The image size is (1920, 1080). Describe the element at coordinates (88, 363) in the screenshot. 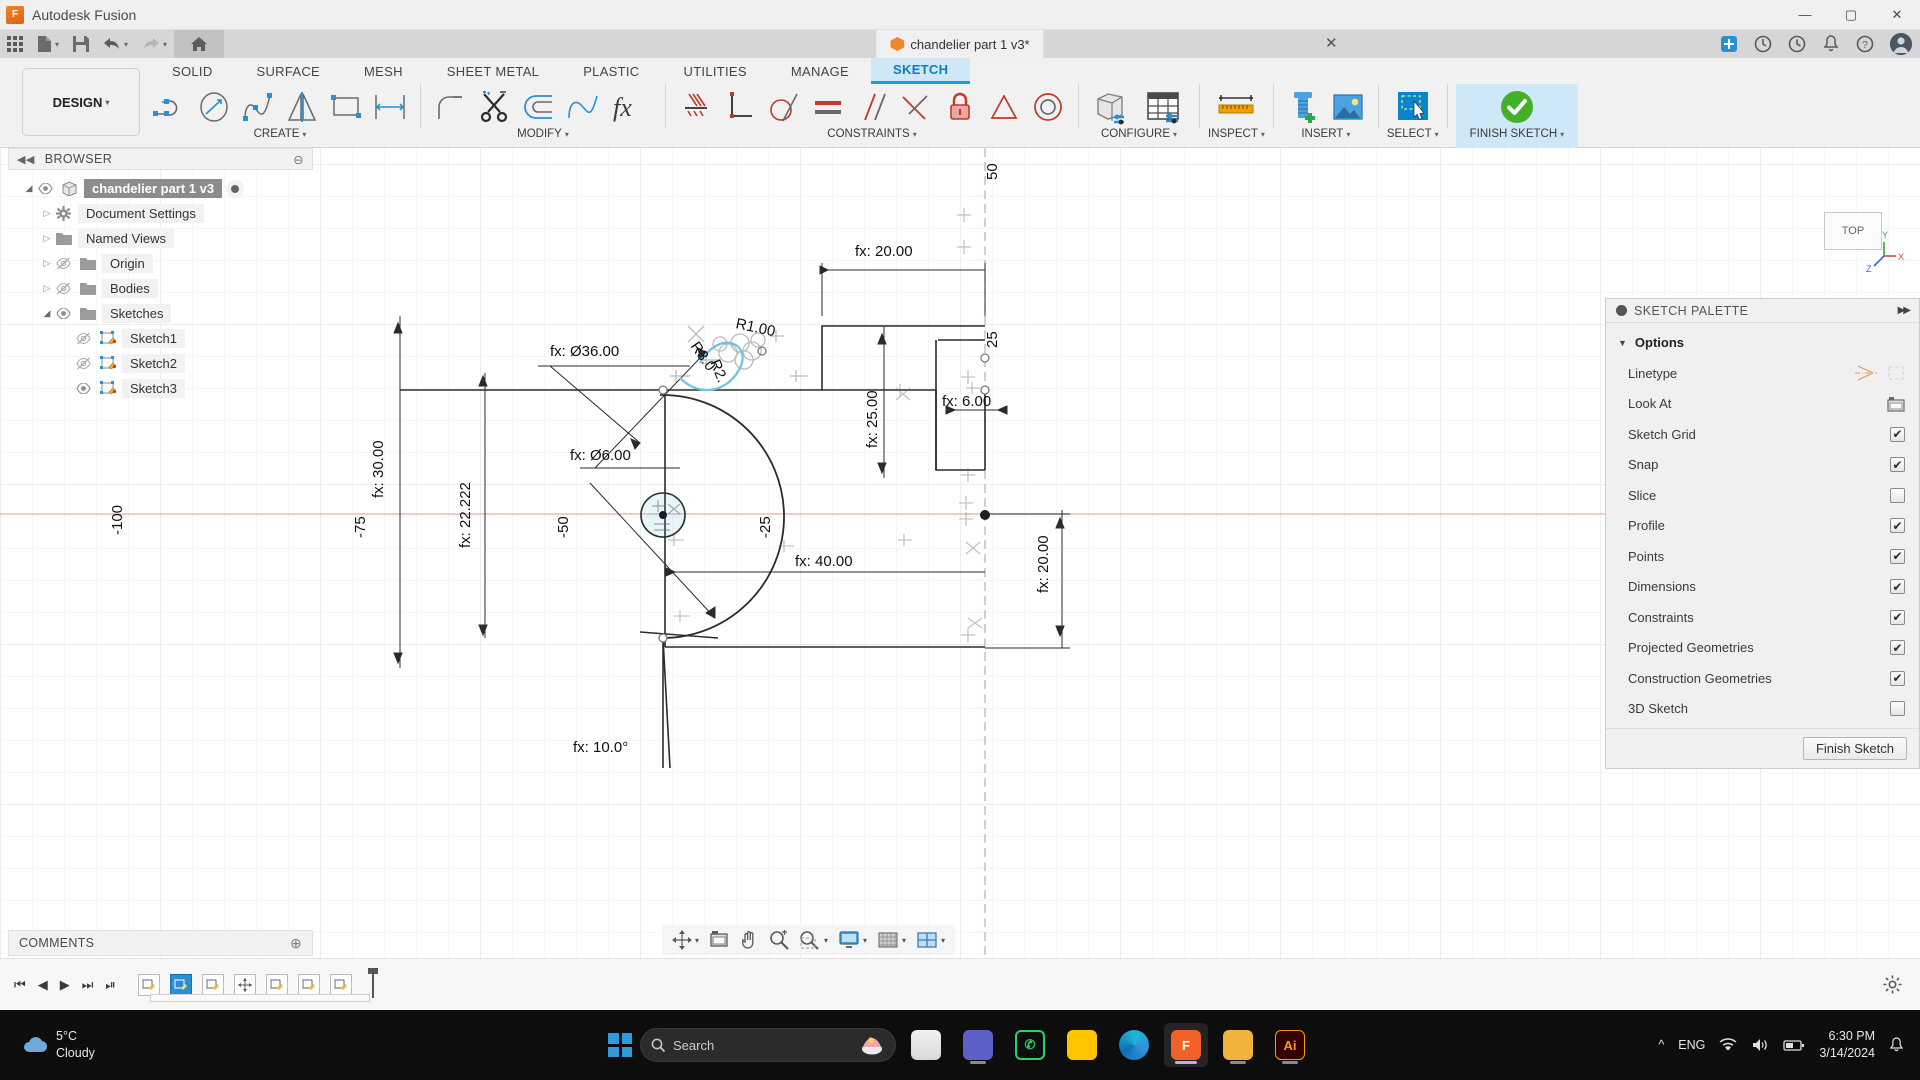

I see `sketch2-eye-hidden-icon` at that location.